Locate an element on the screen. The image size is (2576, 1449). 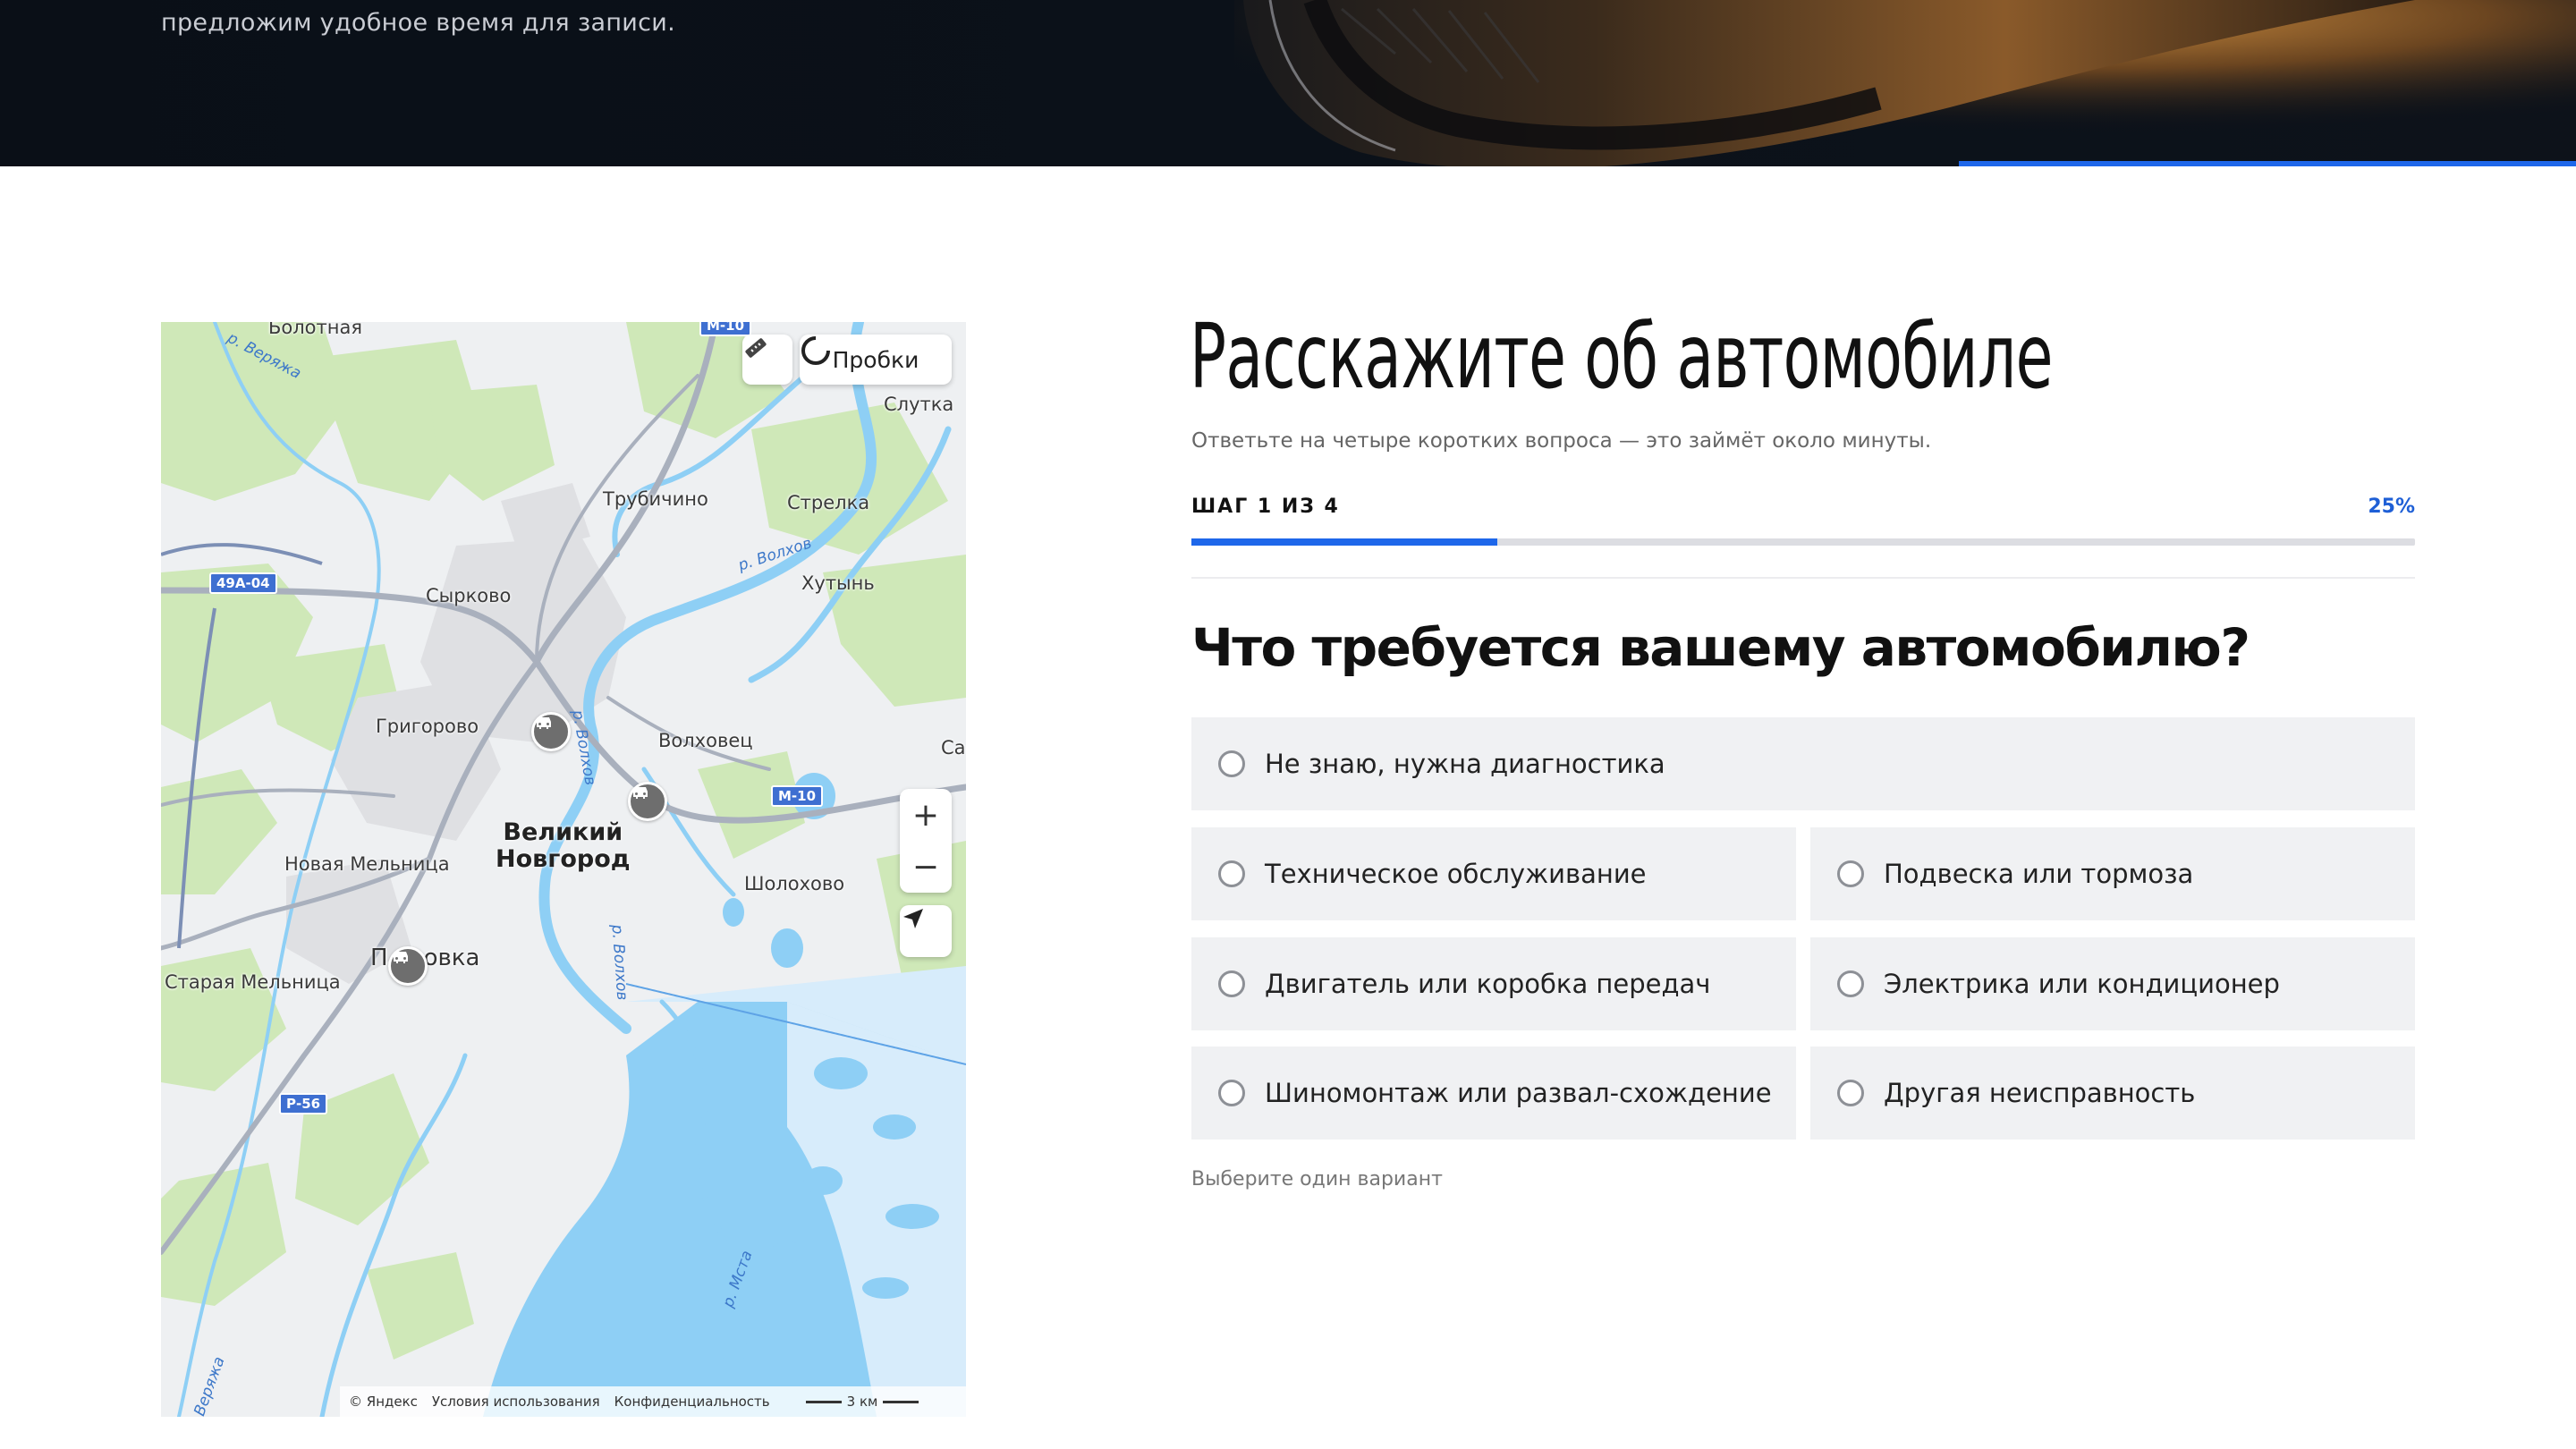
traffic-button: Пробки is located at coordinates (876, 360).